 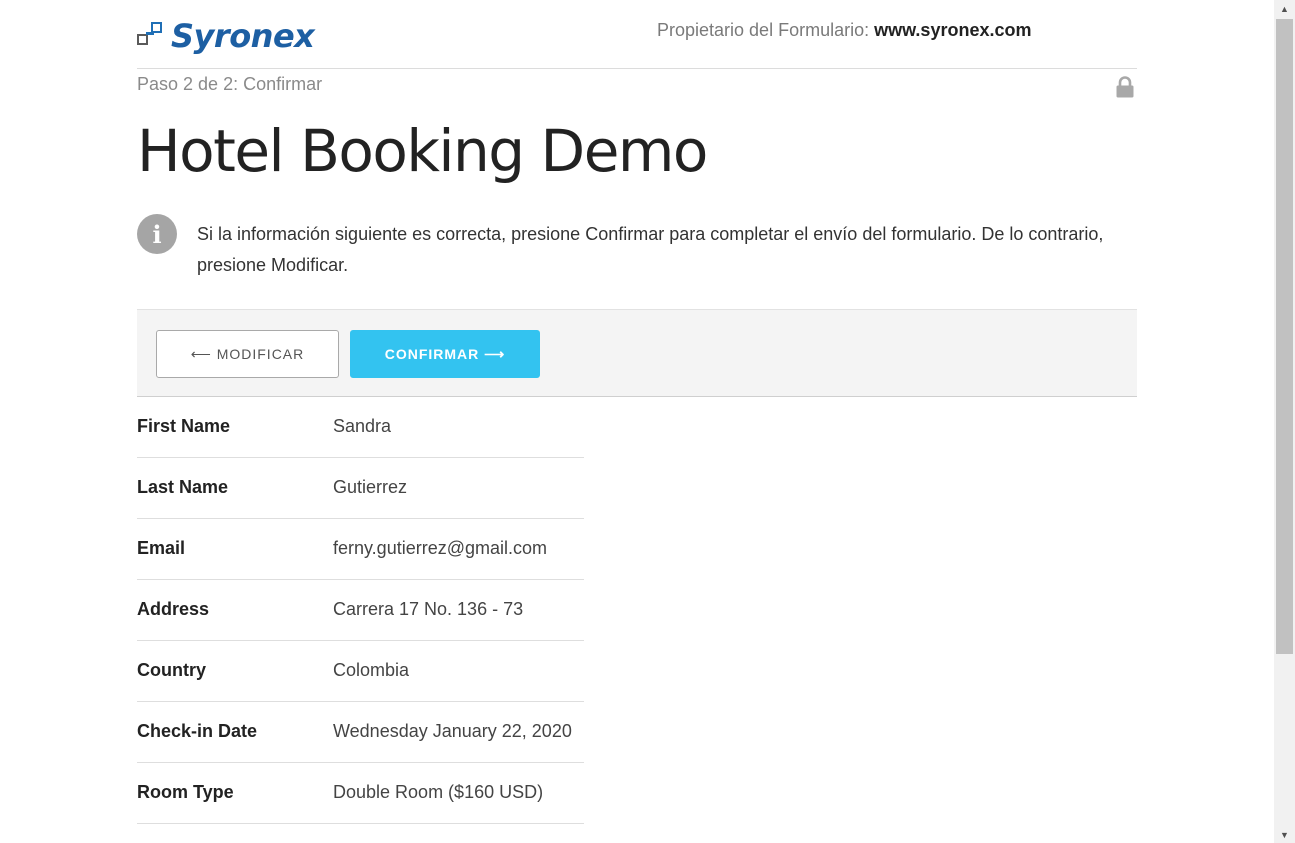 What do you see at coordinates (157, 234) in the screenshot?
I see `info-icon: i` at bounding box center [157, 234].